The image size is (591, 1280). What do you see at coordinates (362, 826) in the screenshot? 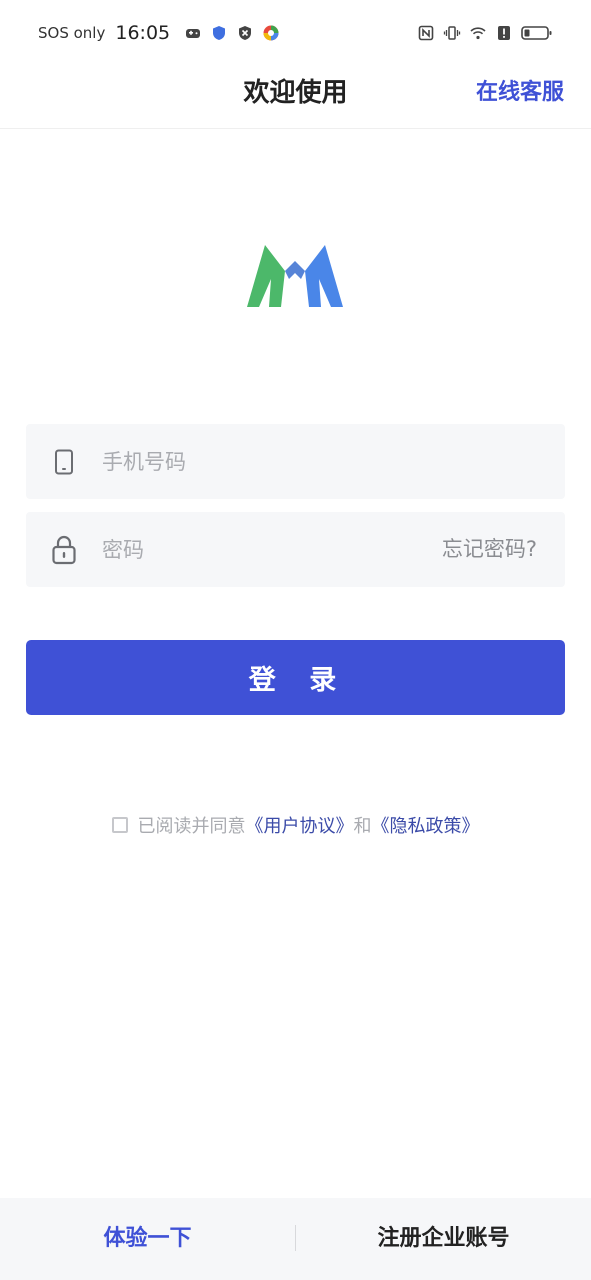
I see `agreement-conjunction: 和` at bounding box center [362, 826].